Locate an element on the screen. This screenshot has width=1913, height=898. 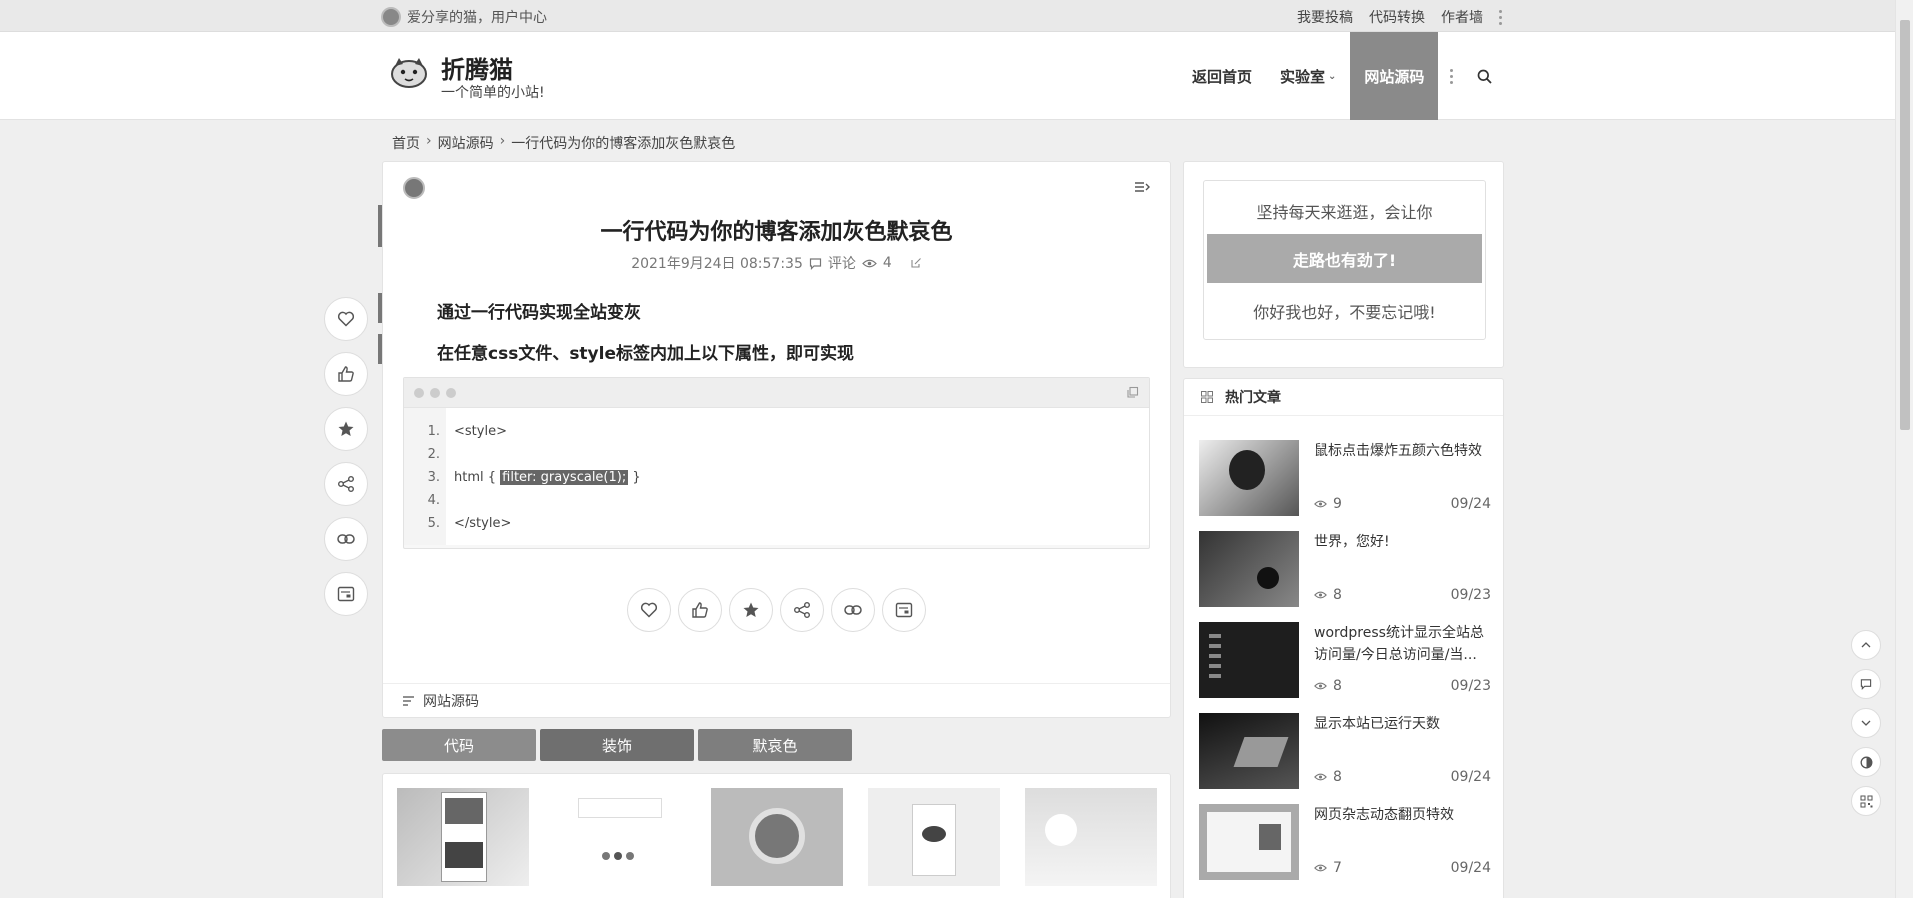
article-title: 一行代码为你的博客添加灰色默哀色 is located at coordinates (776, 232).